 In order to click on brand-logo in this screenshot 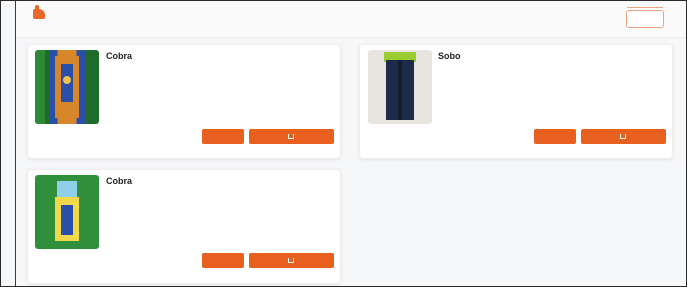, I will do `click(41, 12)`.